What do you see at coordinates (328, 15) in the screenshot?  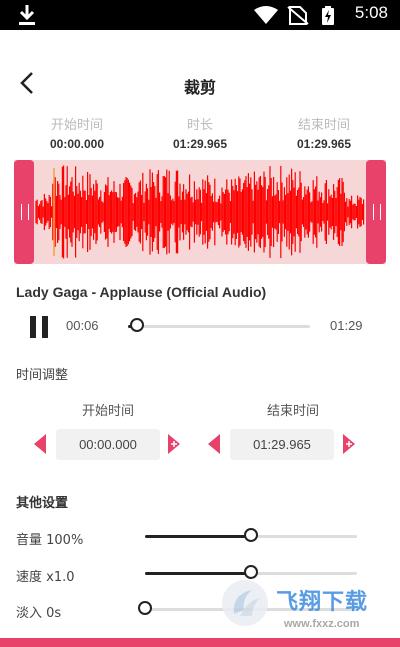 I see `battery-charging-icon` at bounding box center [328, 15].